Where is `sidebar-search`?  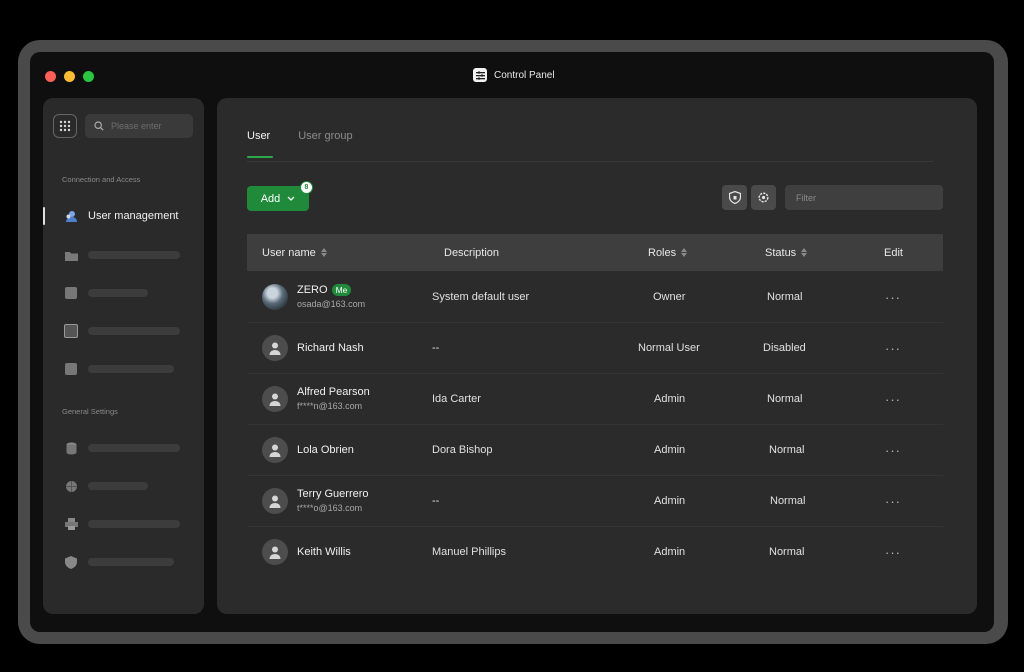
sidebar-search is located at coordinates (139, 126).